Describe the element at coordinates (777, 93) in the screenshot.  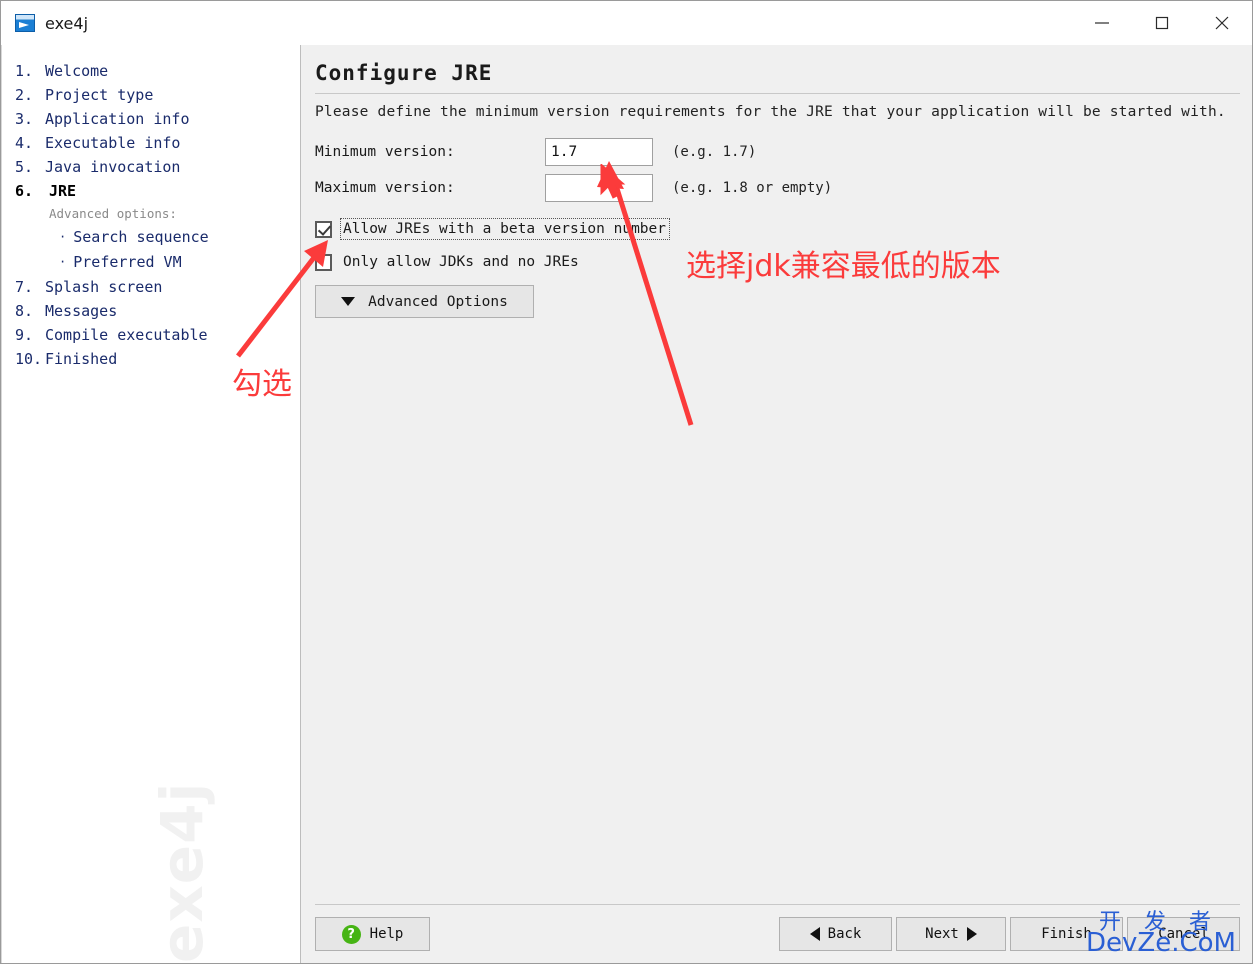
I see `title-divider` at that location.